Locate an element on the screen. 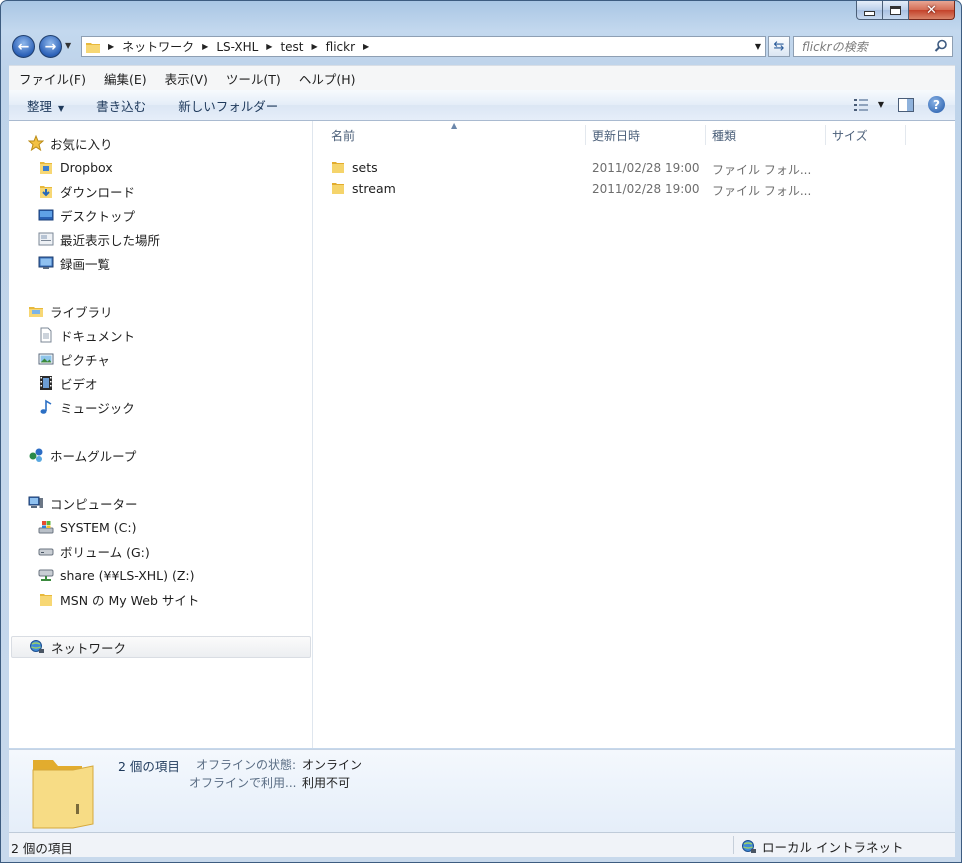 Image resolution: width=962 pixels, height=863 pixels. address-bar: ▶ ネットワーク ▶ LS-XHL ▶ test ▶ flickr ▶ ▼ is located at coordinates (423, 46).